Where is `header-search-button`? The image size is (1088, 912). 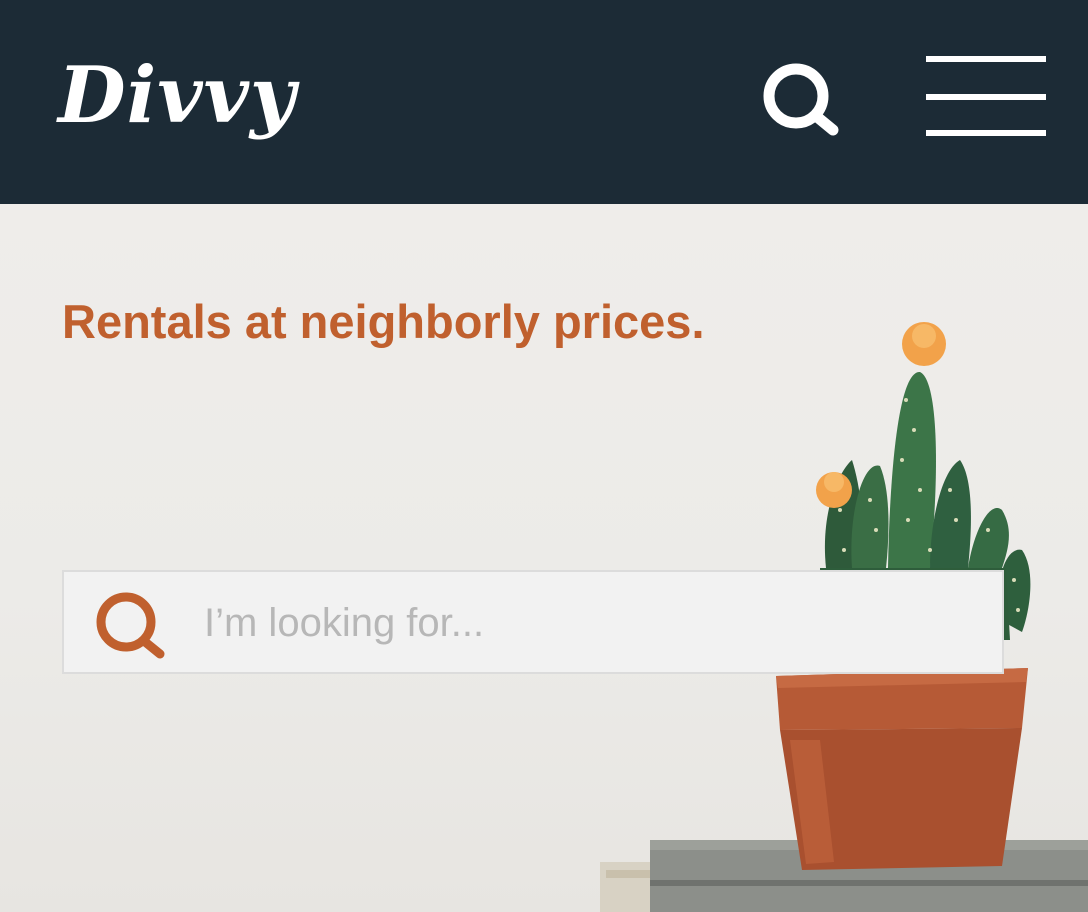
header-search-button is located at coordinates (800, 98).